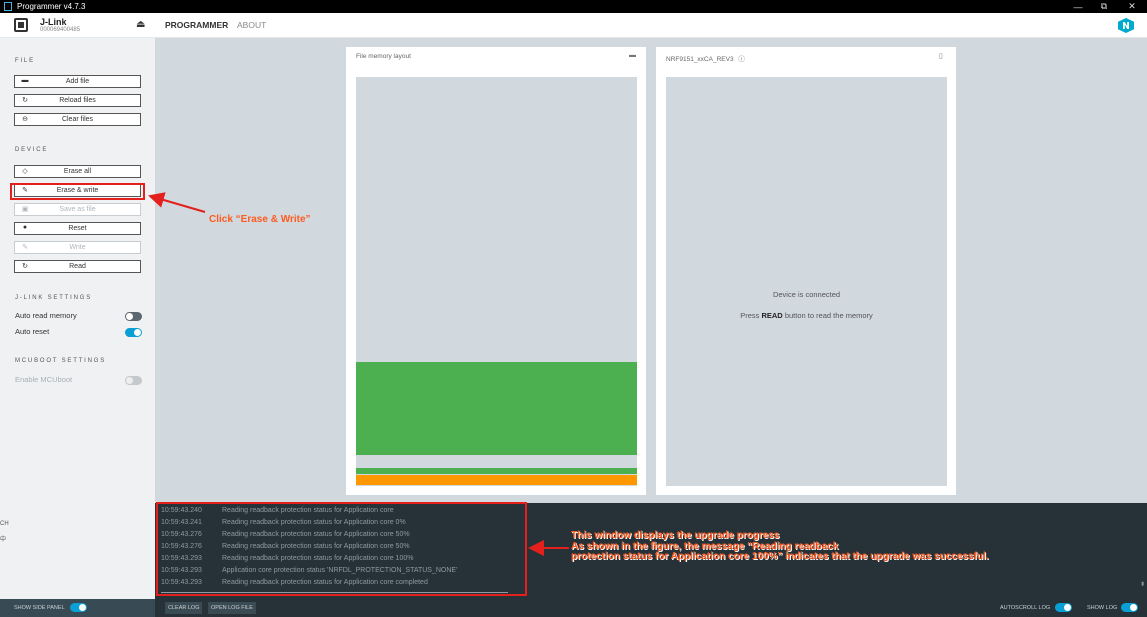 The width and height of the screenshot is (1147, 617). Describe the element at coordinates (341, 549) in the screenshot. I see `log-highlight` at that location.